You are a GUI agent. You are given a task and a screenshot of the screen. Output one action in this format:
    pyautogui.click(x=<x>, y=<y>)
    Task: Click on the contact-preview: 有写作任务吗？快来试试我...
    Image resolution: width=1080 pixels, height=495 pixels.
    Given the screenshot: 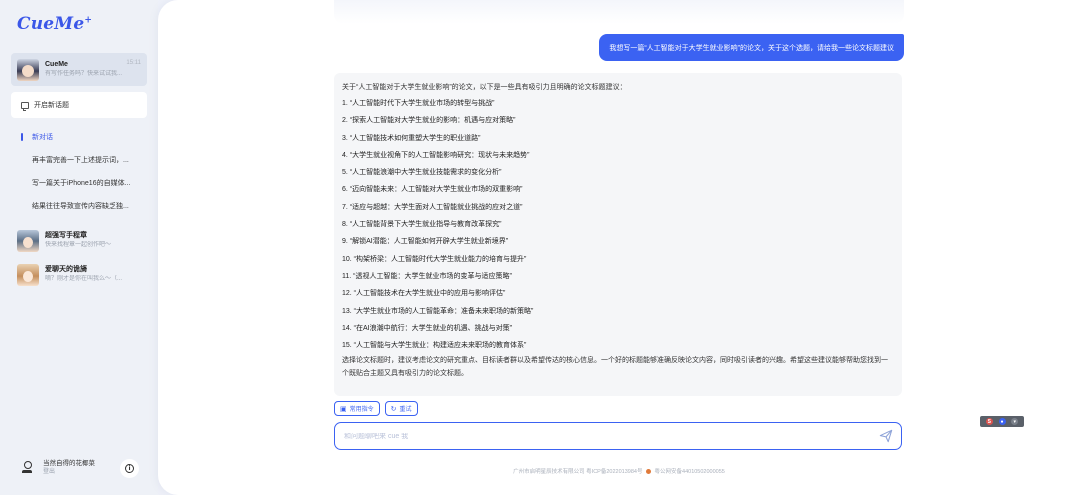 What is the action you would take?
    pyautogui.click(x=84, y=74)
    